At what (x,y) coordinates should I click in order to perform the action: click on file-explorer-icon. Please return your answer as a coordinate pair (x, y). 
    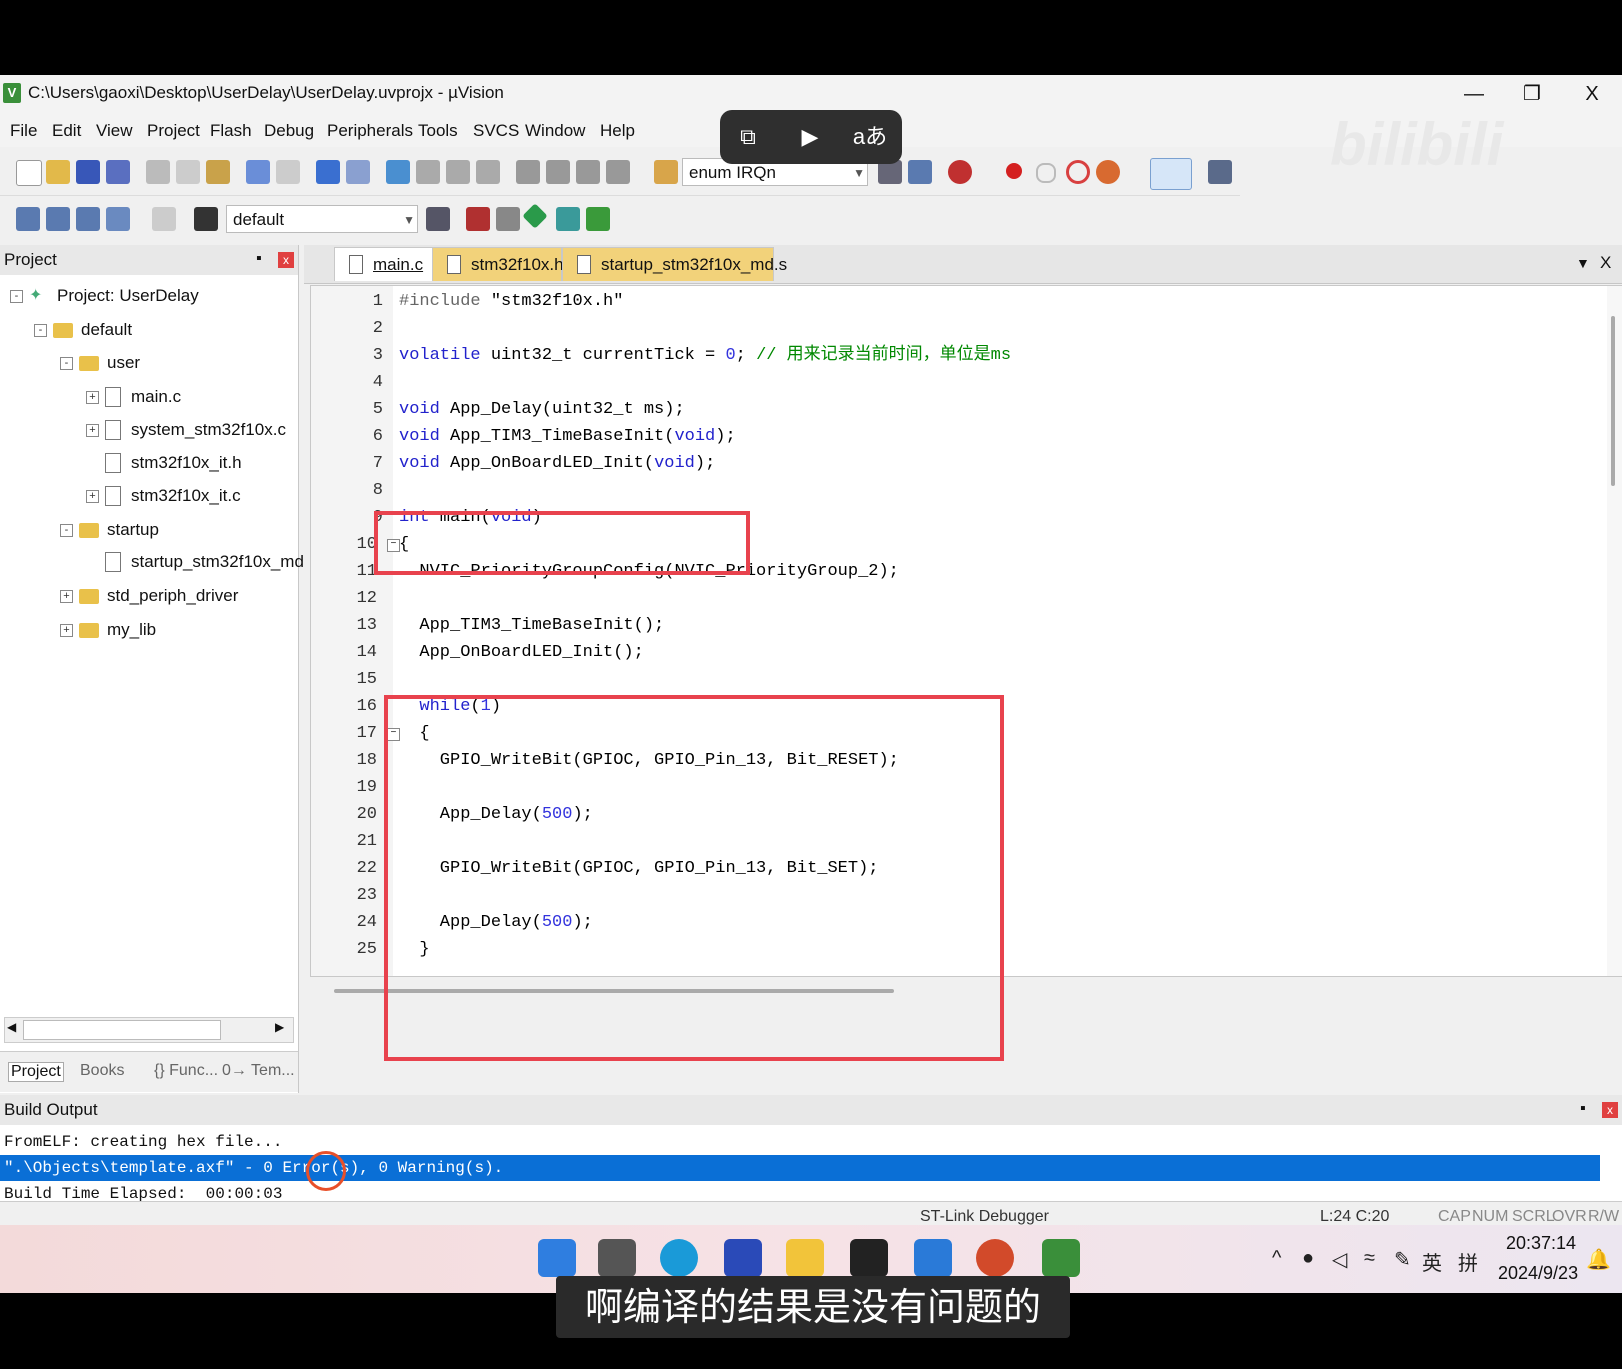
    Looking at the image, I should click on (805, 1258).